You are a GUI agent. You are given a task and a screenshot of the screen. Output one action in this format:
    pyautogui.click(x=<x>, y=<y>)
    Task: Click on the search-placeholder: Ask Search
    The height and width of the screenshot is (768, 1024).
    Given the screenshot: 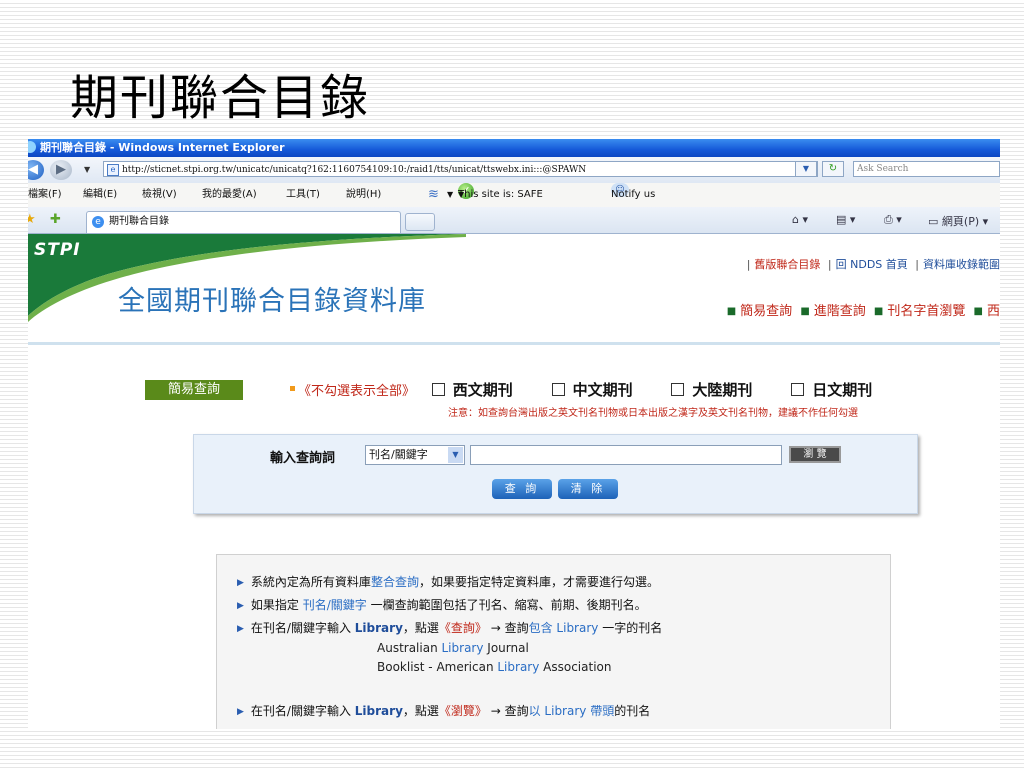 What is the action you would take?
    pyautogui.click(x=883, y=169)
    